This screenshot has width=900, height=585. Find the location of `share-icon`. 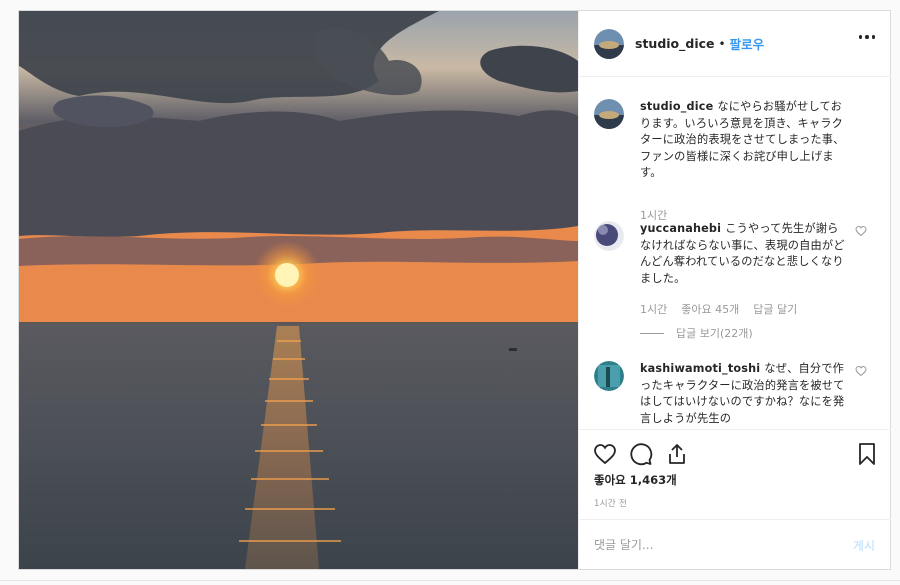

share-icon is located at coordinates (677, 454).